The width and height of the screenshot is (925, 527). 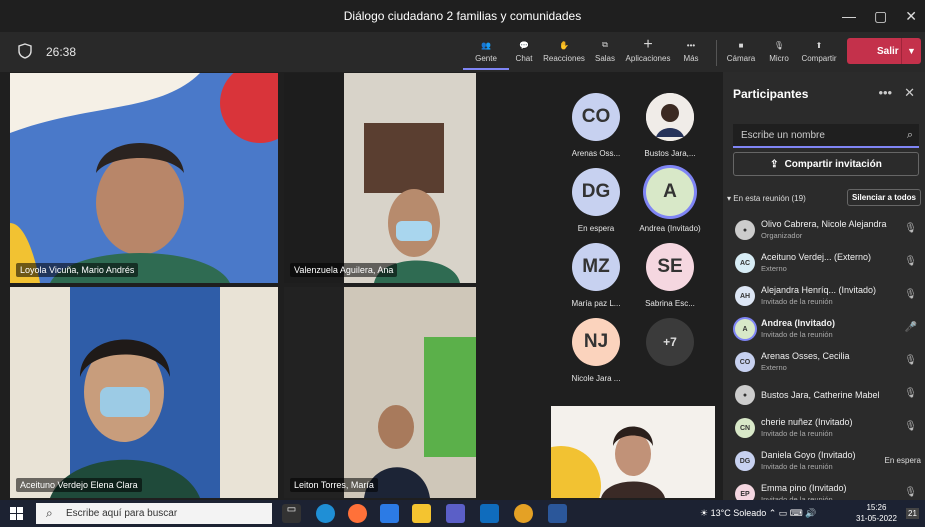 What do you see at coordinates (79, 485) in the screenshot?
I see `video-name: Aceituno Verdejo Elena Clara` at bounding box center [79, 485].